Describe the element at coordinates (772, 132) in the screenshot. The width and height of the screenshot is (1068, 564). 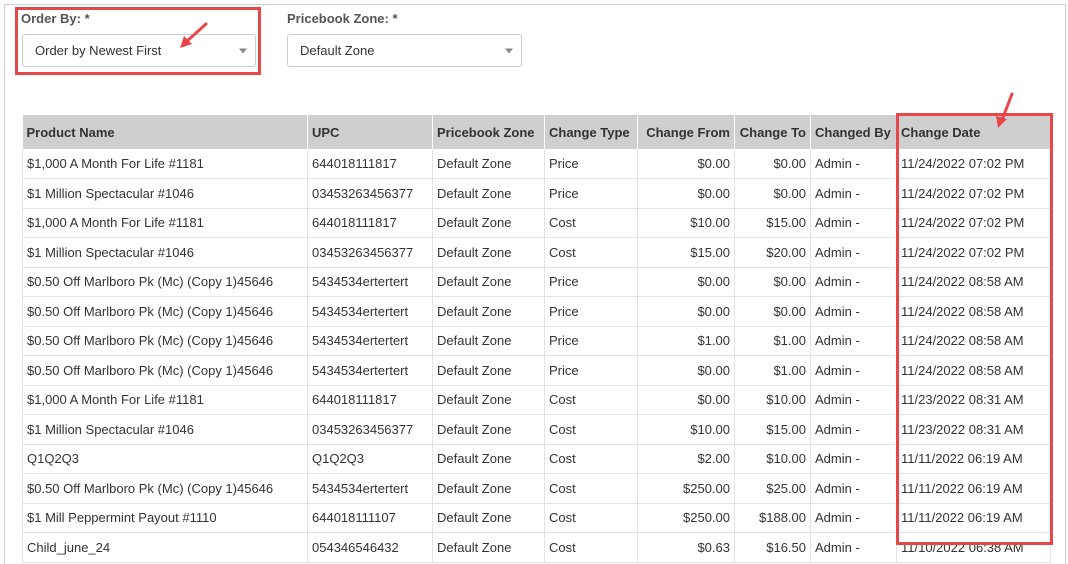
I see `header-change-to: Change To` at that location.